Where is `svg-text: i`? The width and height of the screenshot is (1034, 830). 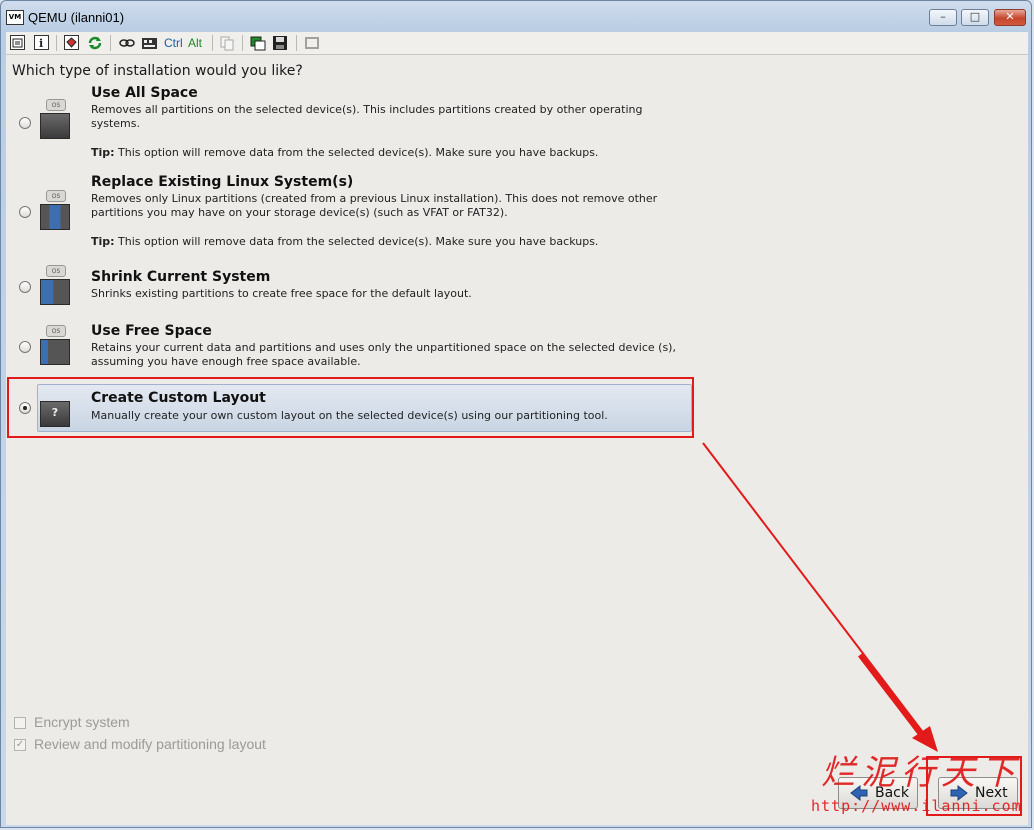
svg-text: i is located at coordinates (41, 43).